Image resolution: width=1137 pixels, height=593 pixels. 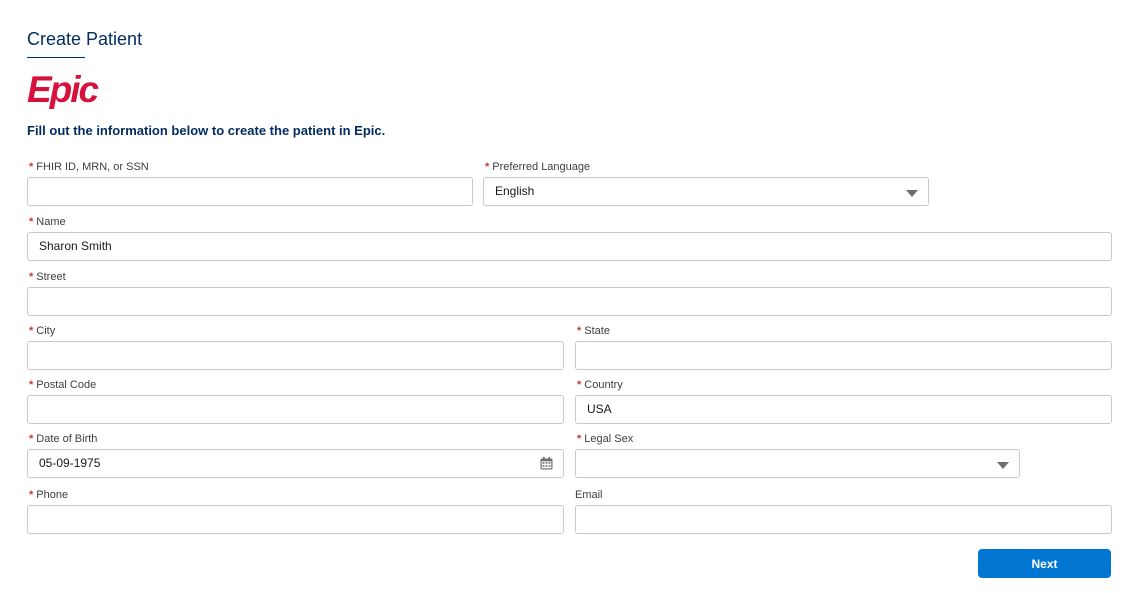 I want to click on date-of-birth-label: * Date of Birth, so click(x=63, y=439).